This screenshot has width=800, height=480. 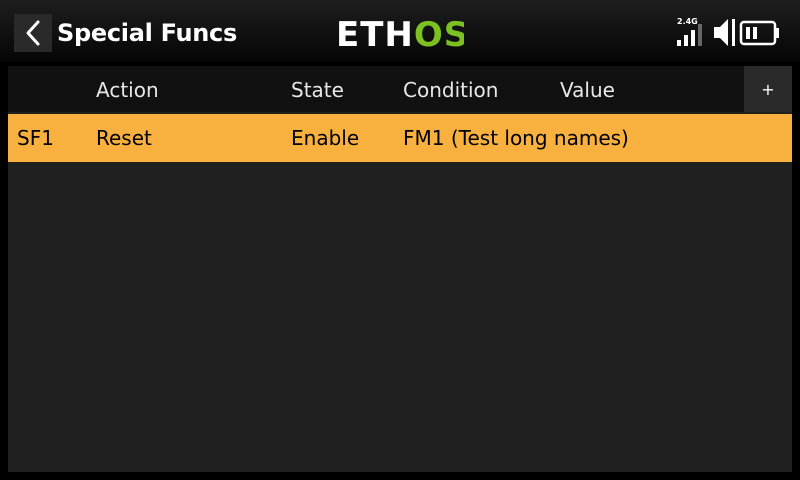 I want to click on add-function-button: +, so click(x=768, y=89).